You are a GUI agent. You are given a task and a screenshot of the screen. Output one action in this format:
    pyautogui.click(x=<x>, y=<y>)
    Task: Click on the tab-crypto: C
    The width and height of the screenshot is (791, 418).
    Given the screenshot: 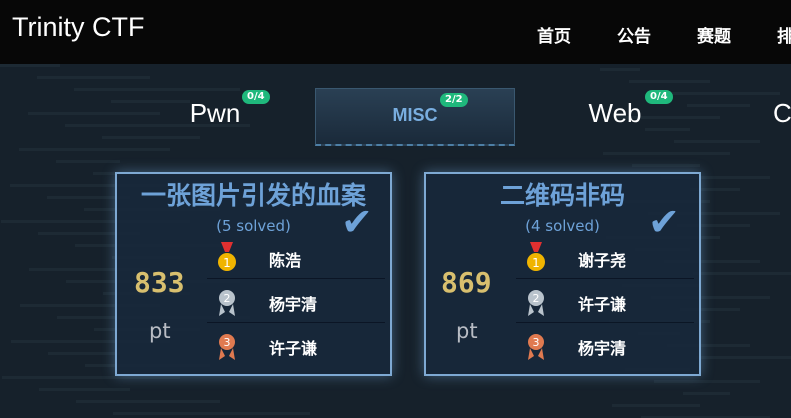 What is the action you would take?
    pyautogui.click(x=773, y=117)
    